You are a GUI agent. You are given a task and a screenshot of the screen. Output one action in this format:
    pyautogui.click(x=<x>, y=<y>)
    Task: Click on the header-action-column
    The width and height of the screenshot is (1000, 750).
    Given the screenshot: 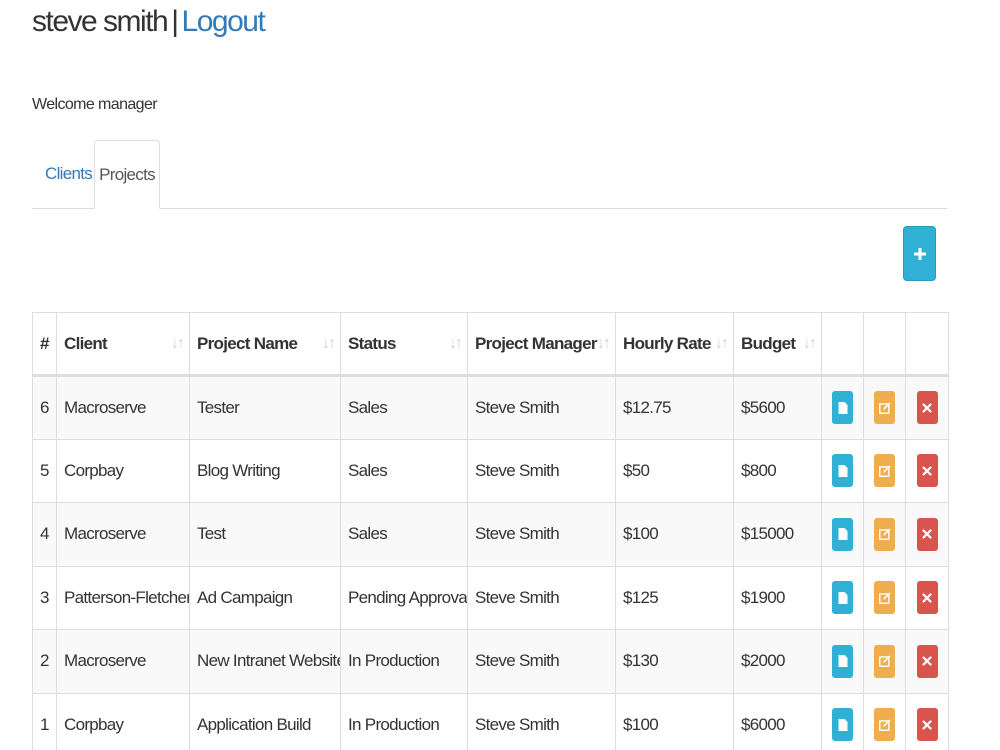 What is the action you would take?
    pyautogui.click(x=842, y=344)
    